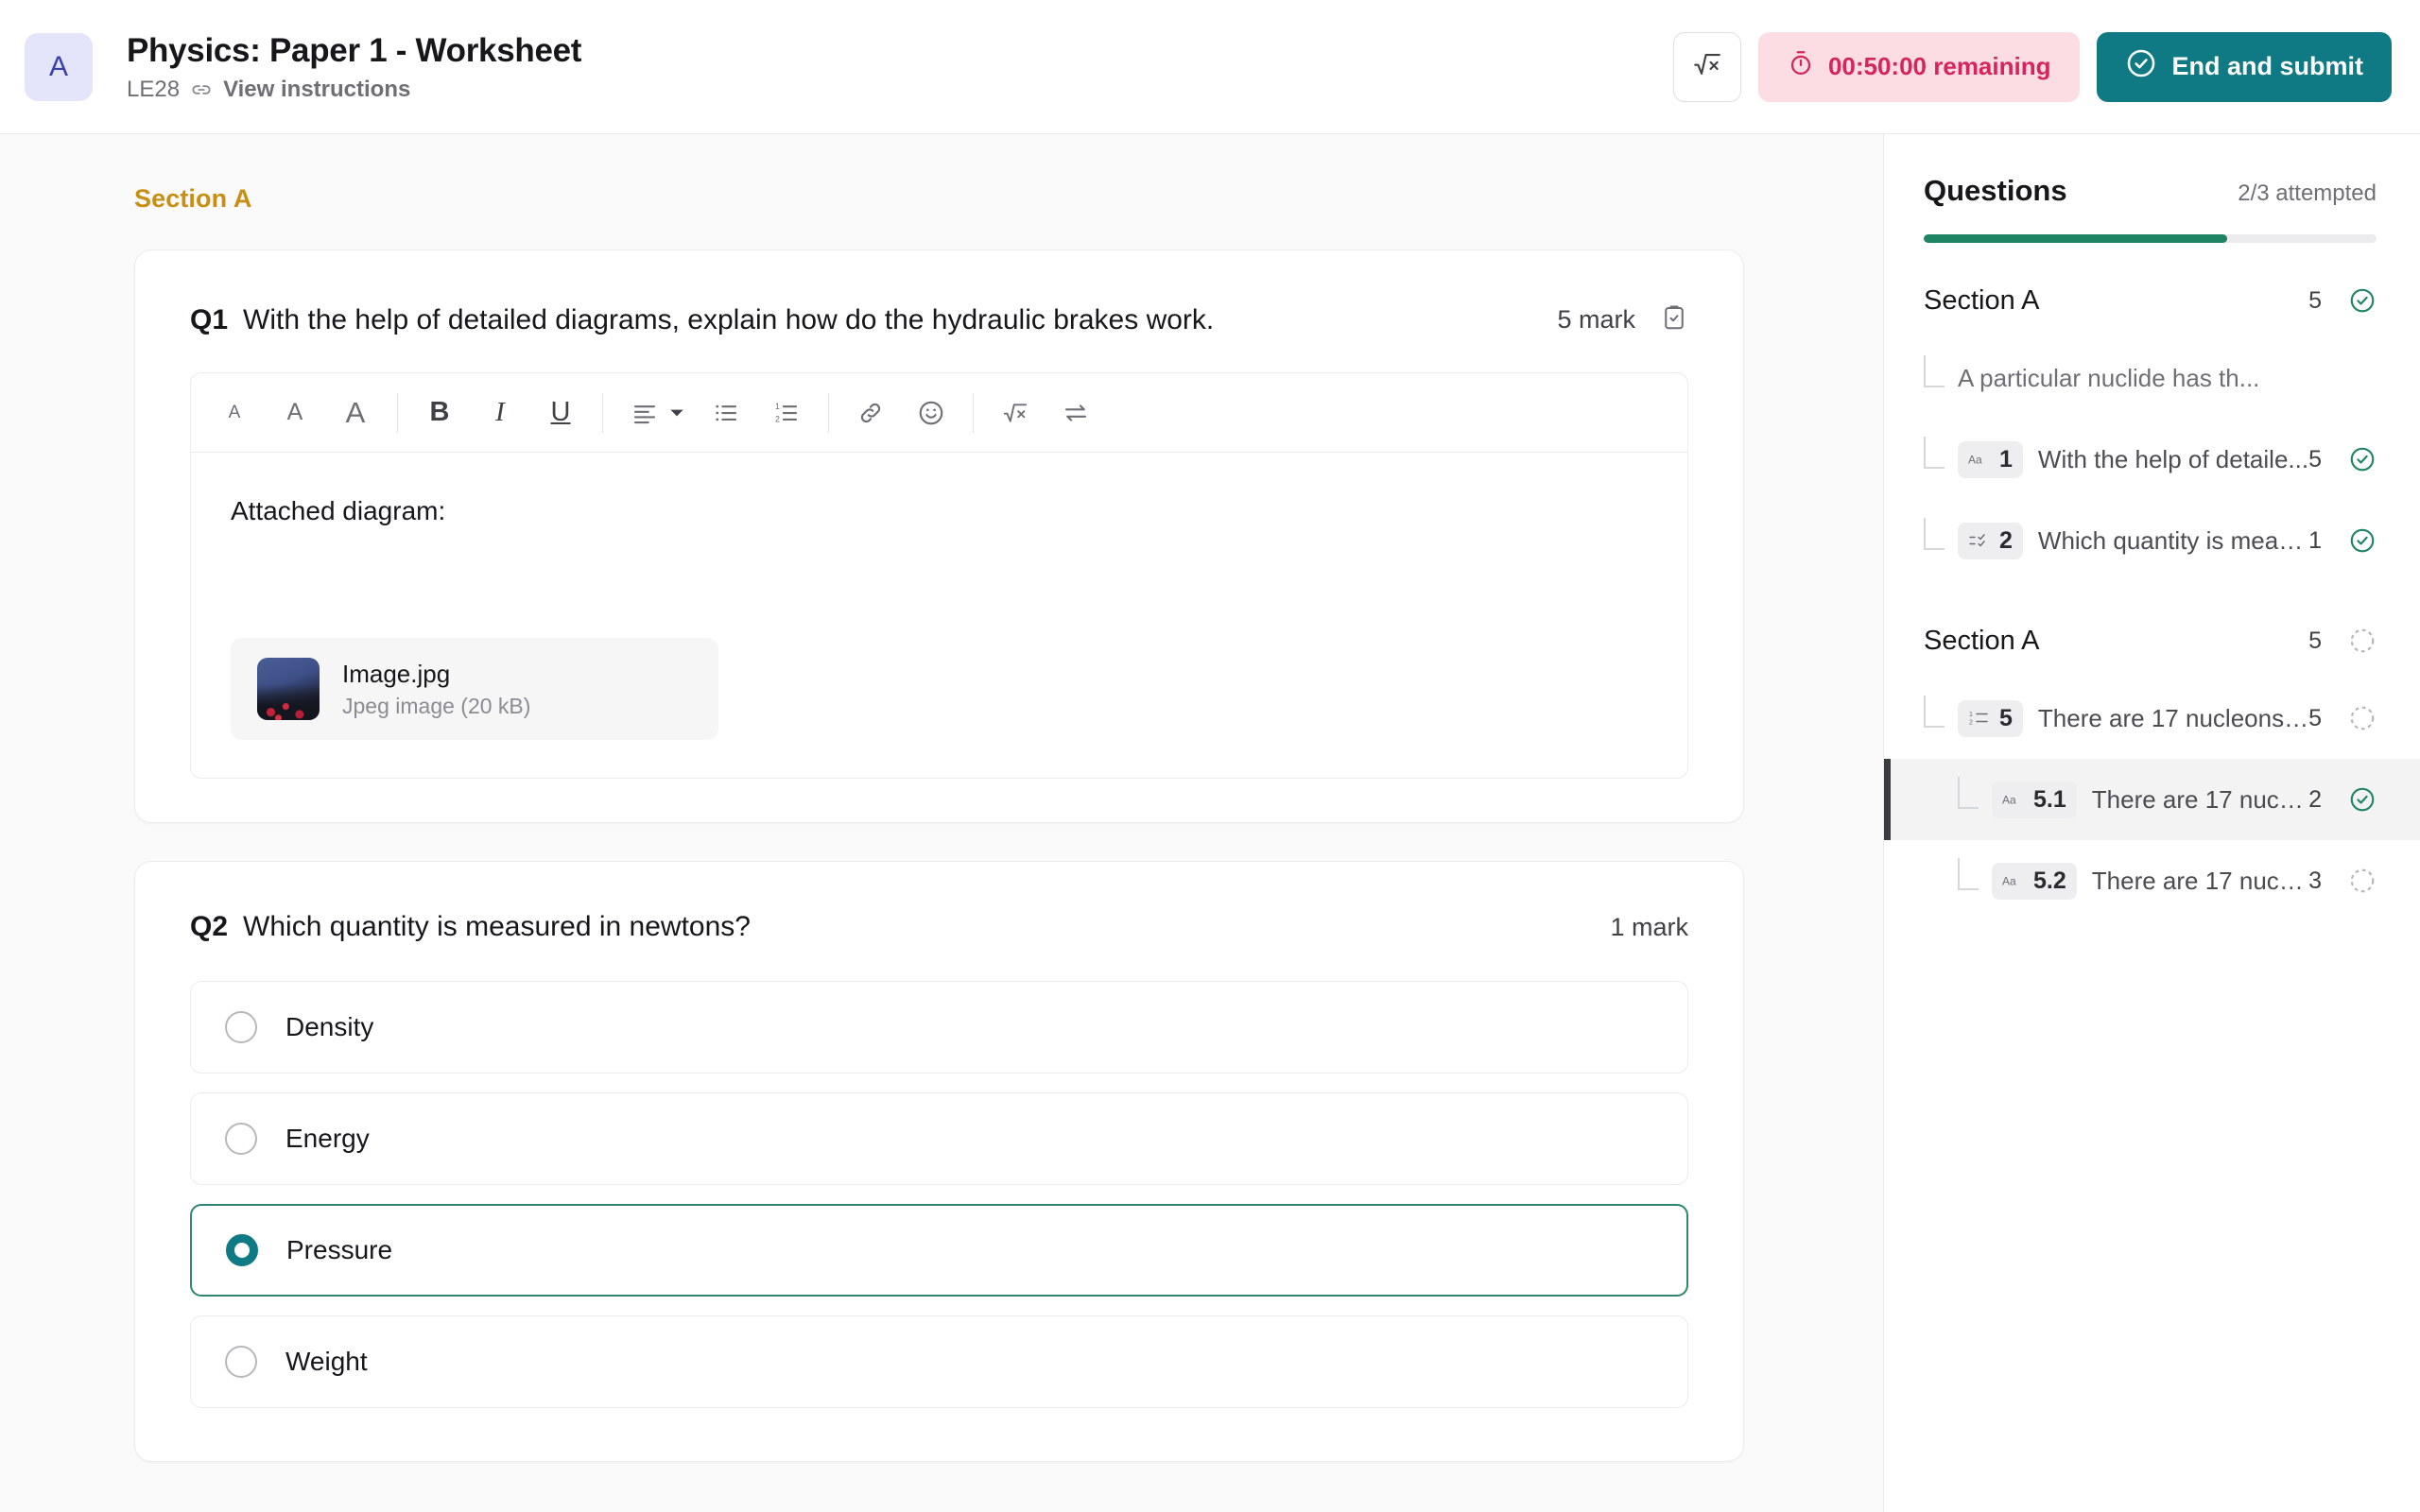  What do you see at coordinates (870, 413) in the screenshot?
I see `link-icon` at bounding box center [870, 413].